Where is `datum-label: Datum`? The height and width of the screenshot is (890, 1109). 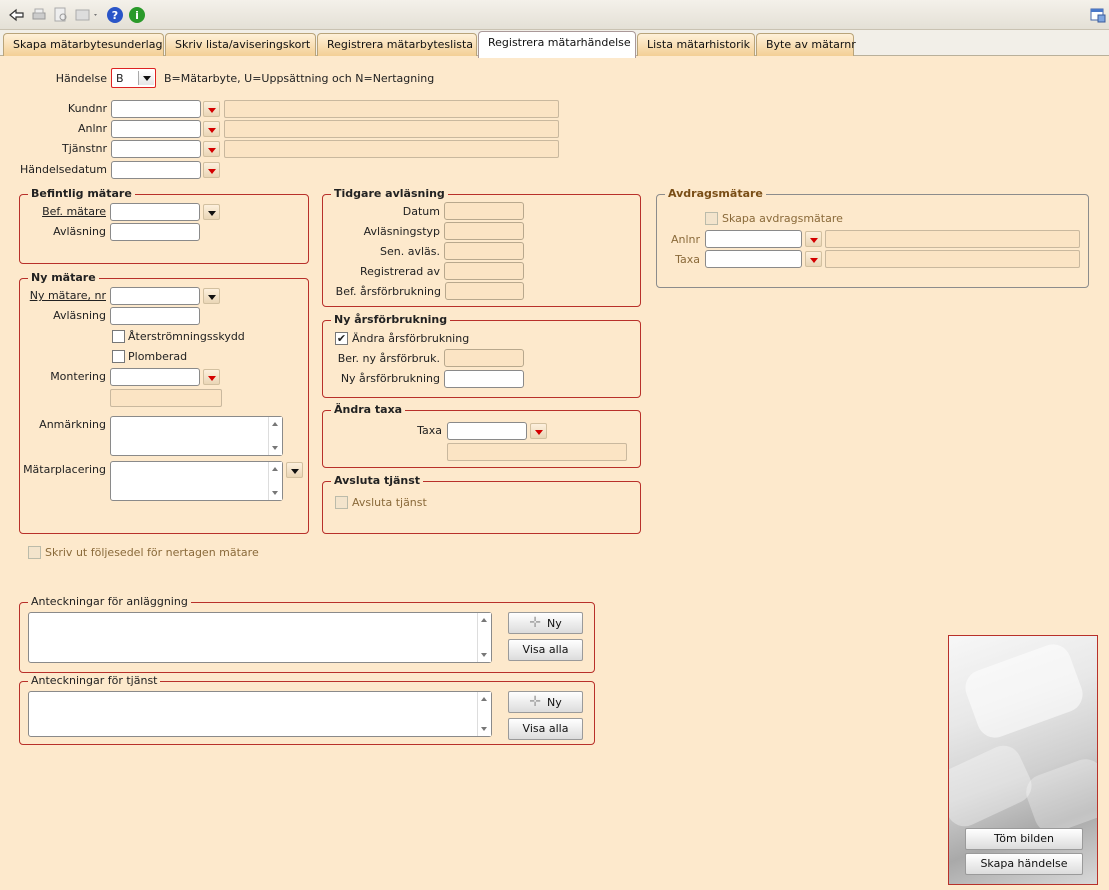
datum-label: Datum is located at coordinates (421, 211).